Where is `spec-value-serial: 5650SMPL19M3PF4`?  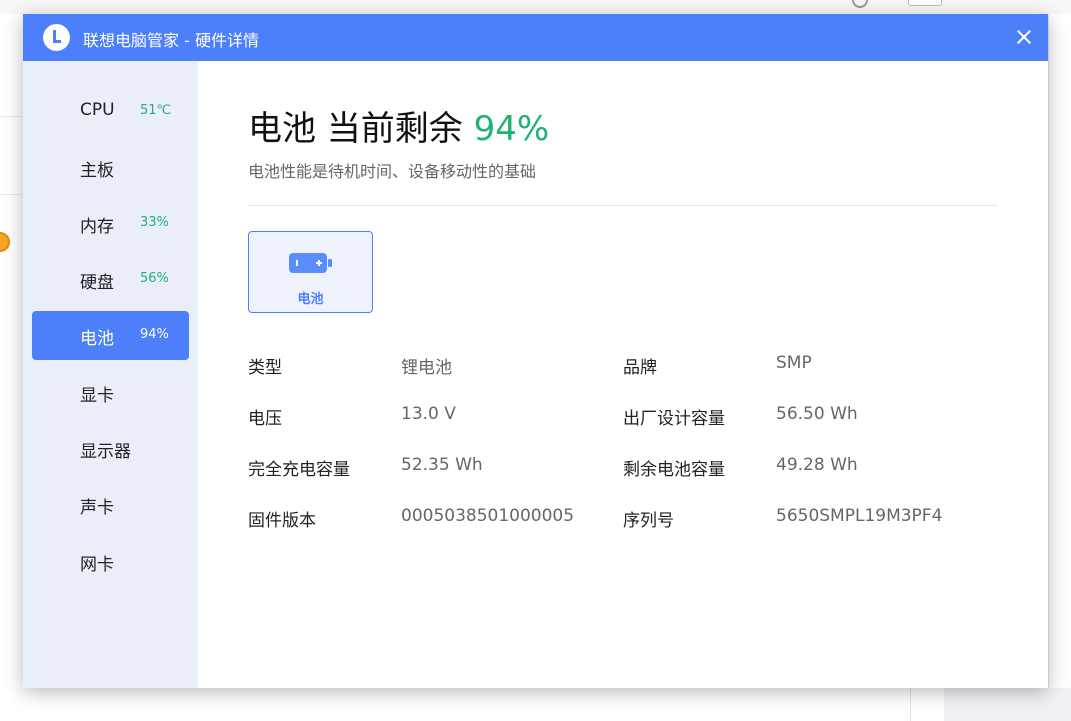
spec-value-serial: 5650SMPL19M3PF4 is located at coordinates (859, 516).